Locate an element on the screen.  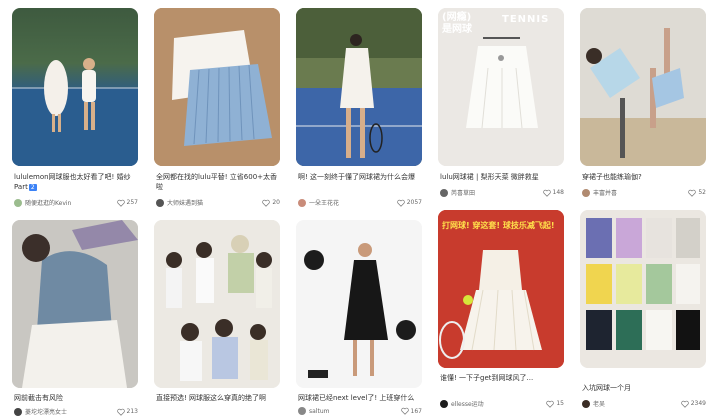
card-title-3: 啊! 这一刻终于懂了网球裙为什么会爆 is located at coordinates (360, 177).